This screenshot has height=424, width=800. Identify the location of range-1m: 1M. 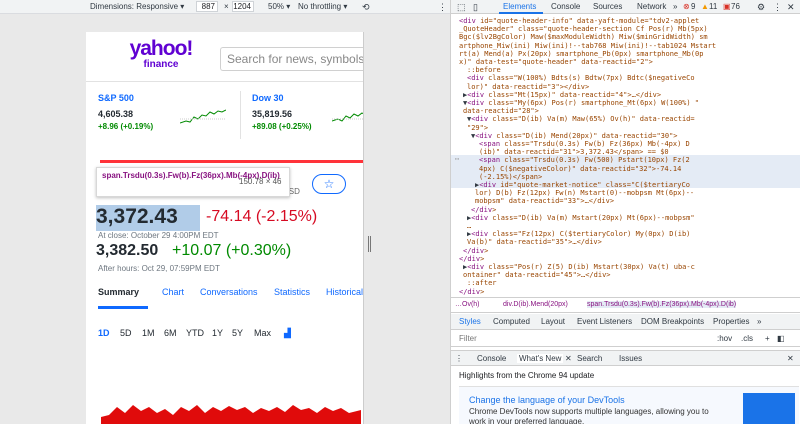
(148, 333).